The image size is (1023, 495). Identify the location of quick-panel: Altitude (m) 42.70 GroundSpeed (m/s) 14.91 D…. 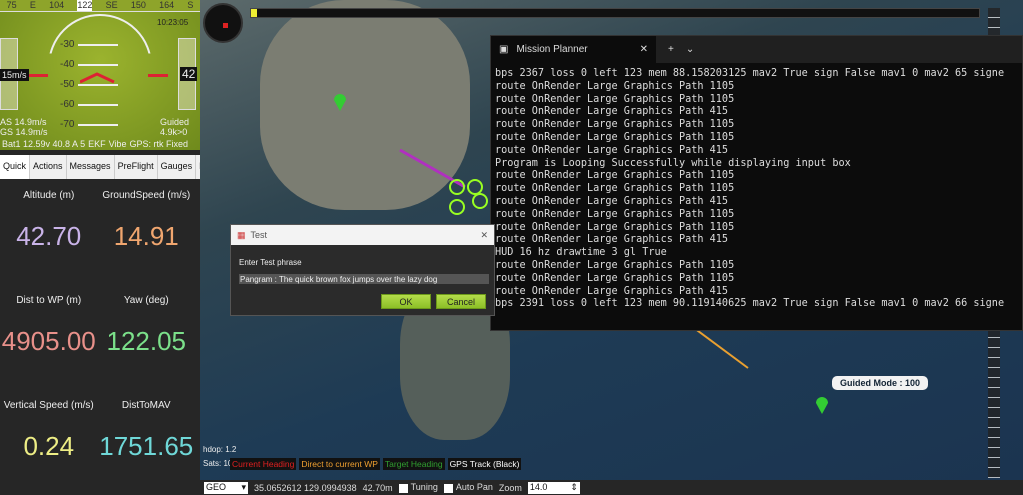
(97, 337).